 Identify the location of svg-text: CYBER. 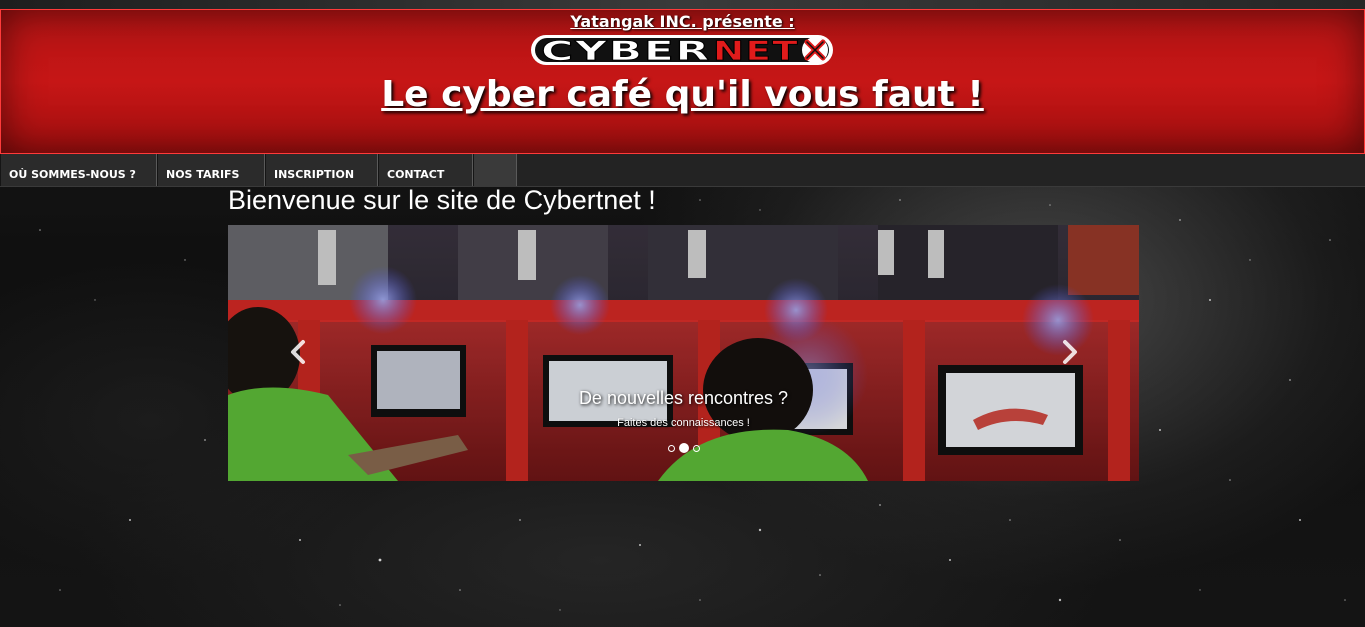
(626, 51).